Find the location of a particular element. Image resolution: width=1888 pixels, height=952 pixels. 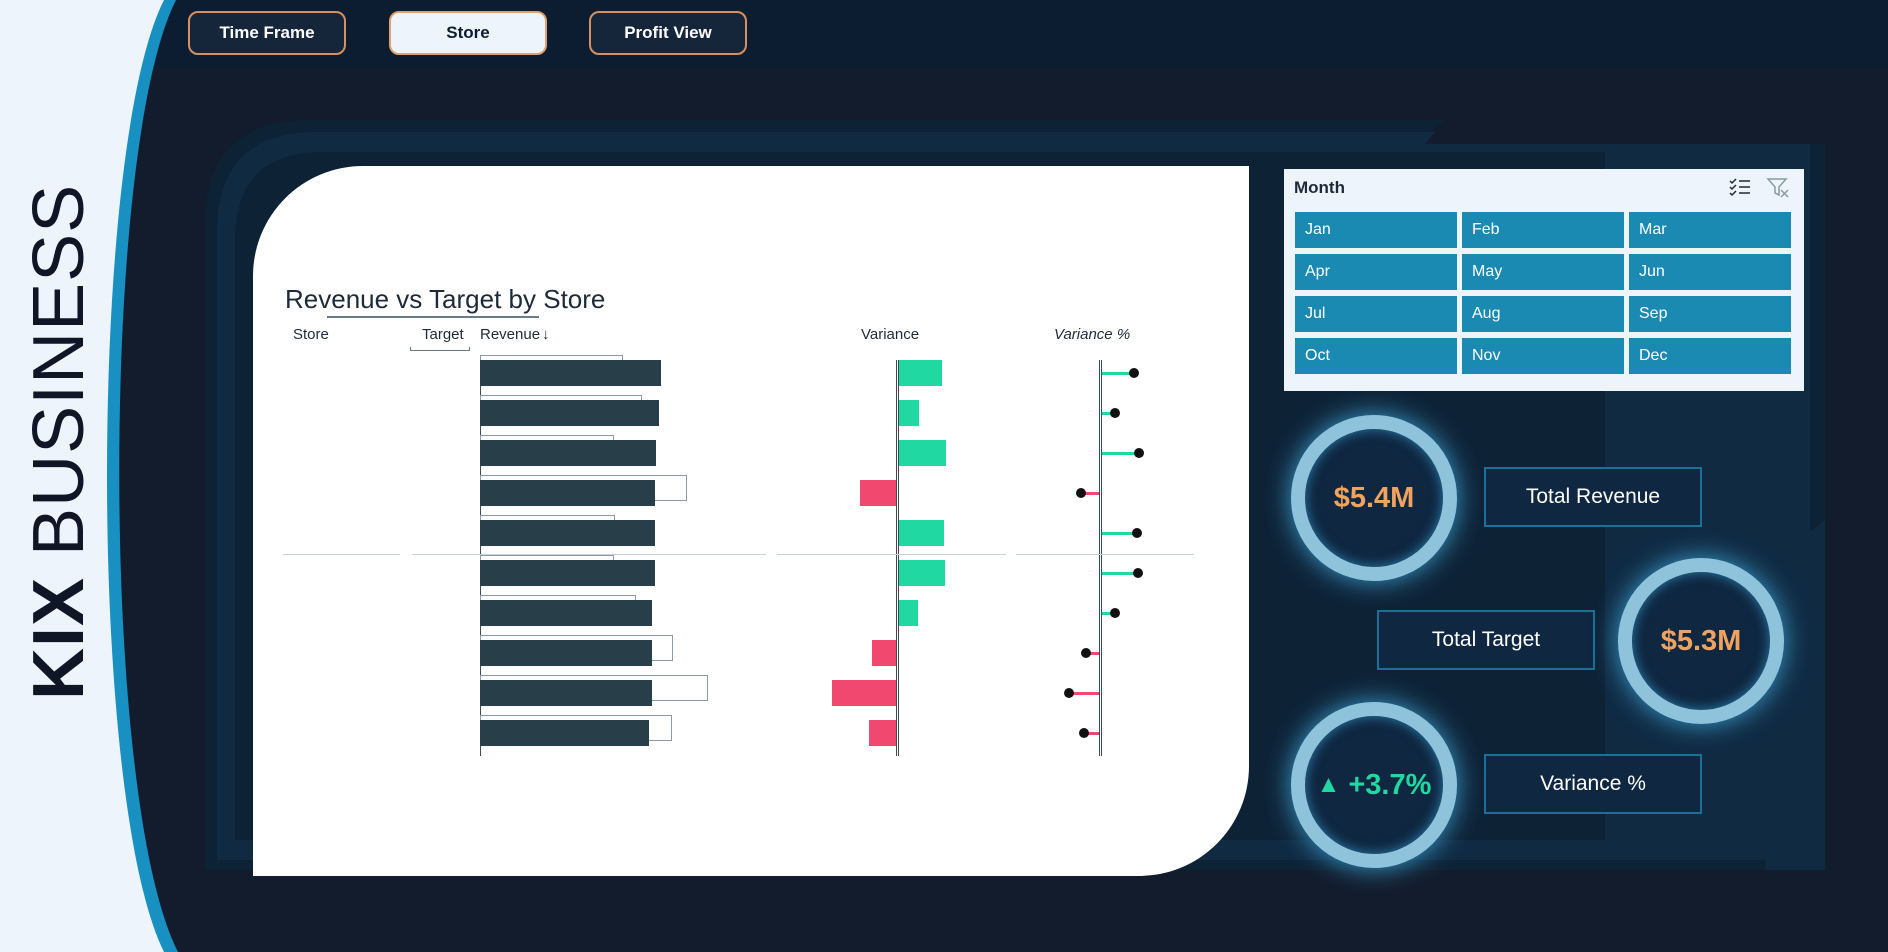

variance-pct-value: +3.7% is located at coordinates (1390, 784).